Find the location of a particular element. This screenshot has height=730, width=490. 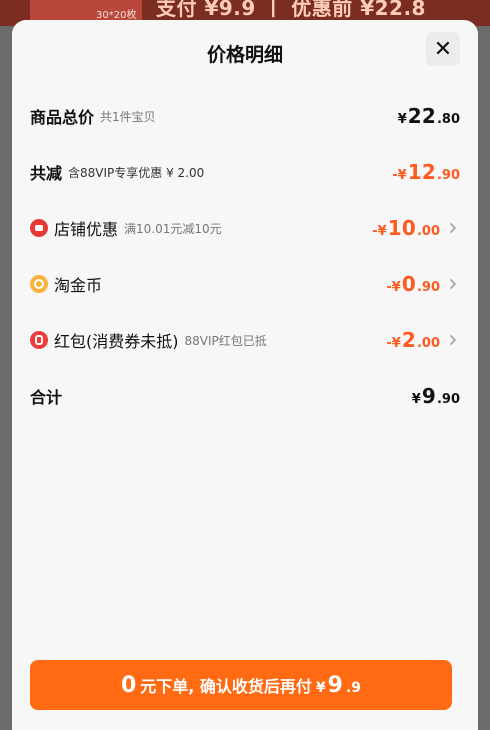

row-total-label: 商品总价 is located at coordinates (62, 117).